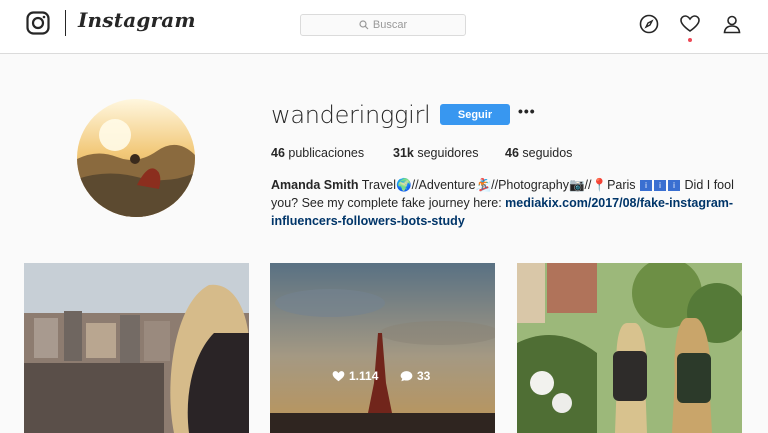 This screenshot has height=433, width=768. Describe the element at coordinates (379, 185) in the screenshot. I see `bio-text-1: Travel` at that location.